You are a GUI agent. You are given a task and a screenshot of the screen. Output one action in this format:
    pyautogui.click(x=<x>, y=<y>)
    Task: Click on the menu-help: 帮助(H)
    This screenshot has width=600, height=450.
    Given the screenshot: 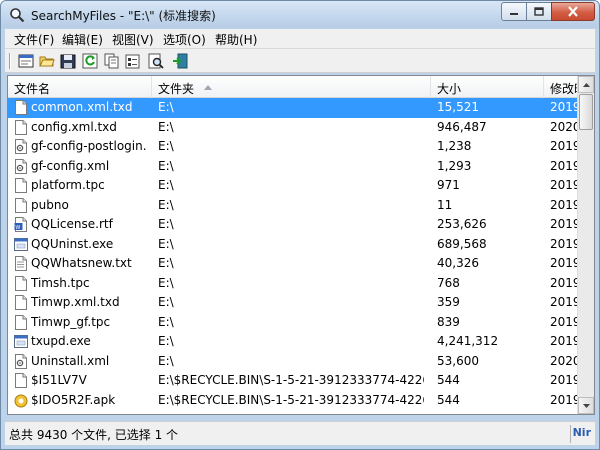 What is the action you would take?
    pyautogui.click(x=236, y=39)
    